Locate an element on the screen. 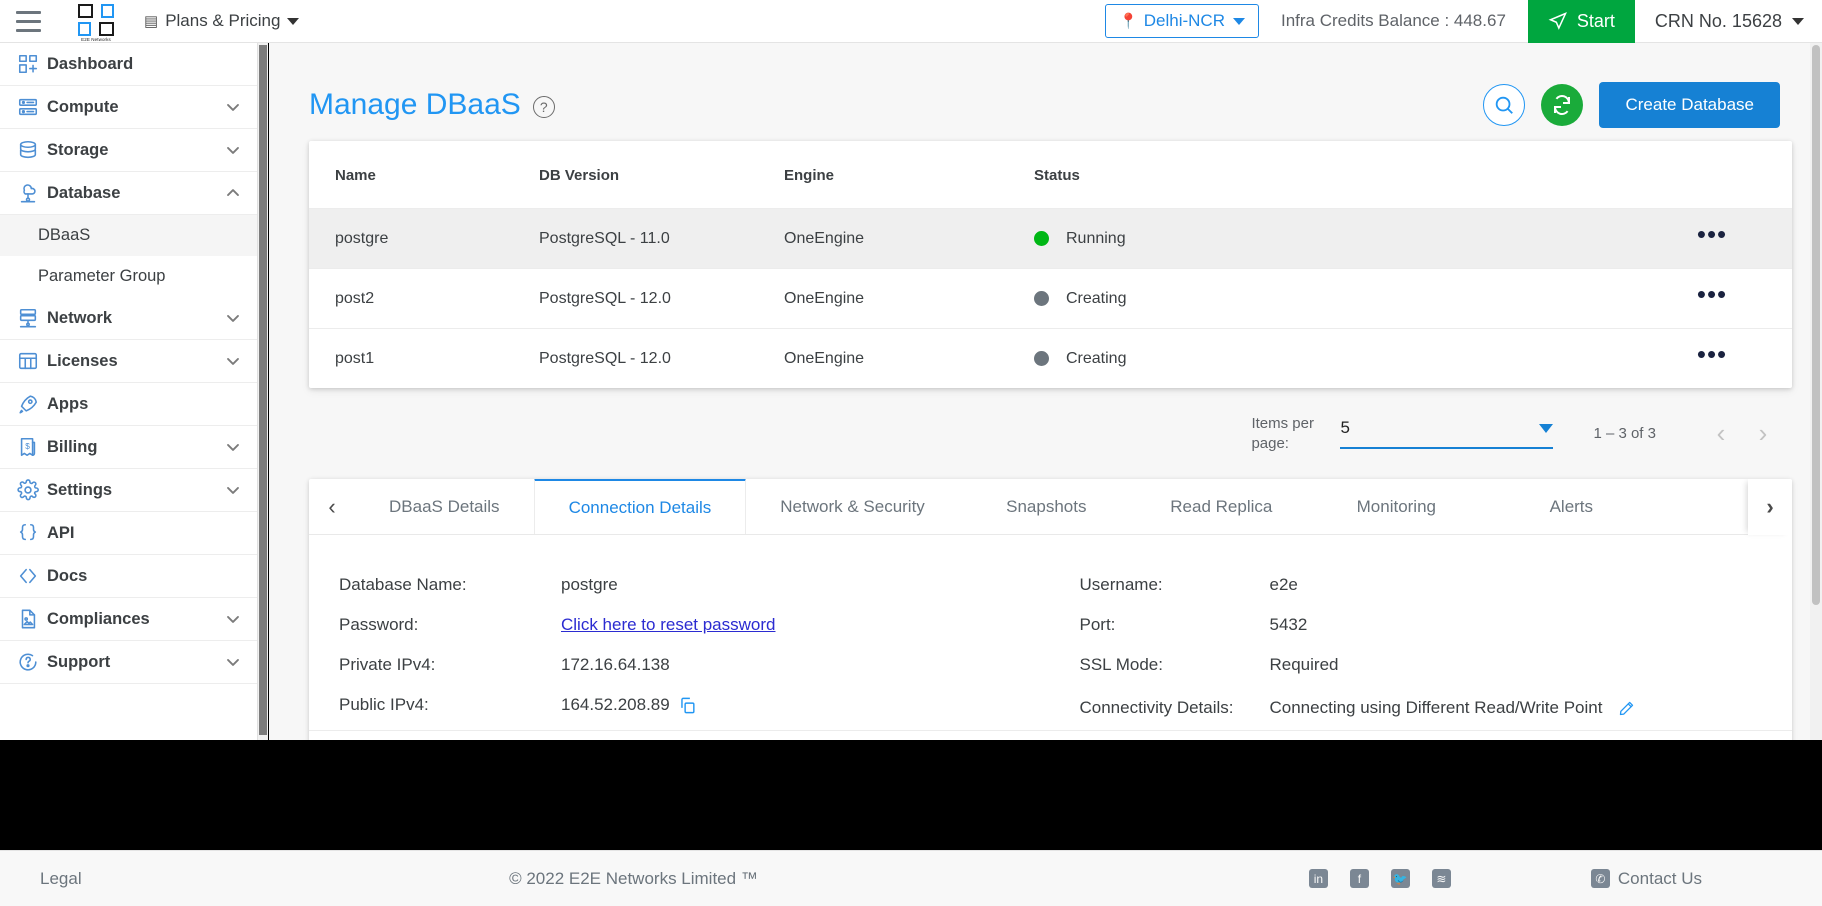 This screenshot has width=1822, height=906. tab-dbaas-details: DBaaS Details is located at coordinates (444, 506).